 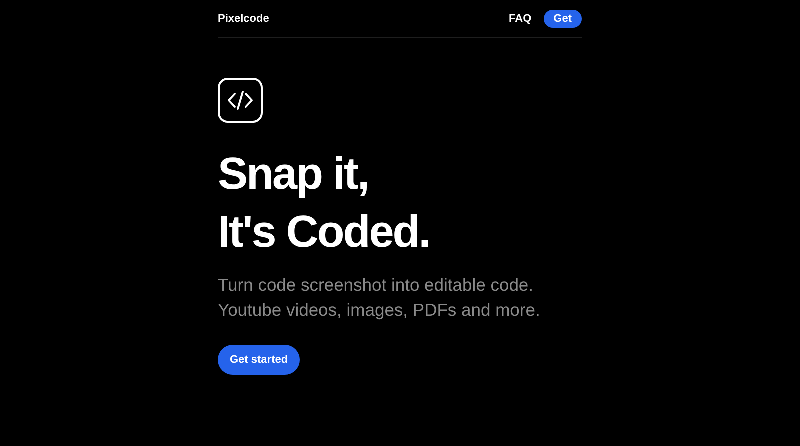 What do you see at coordinates (563, 19) in the screenshot?
I see `get-button: Get` at bounding box center [563, 19].